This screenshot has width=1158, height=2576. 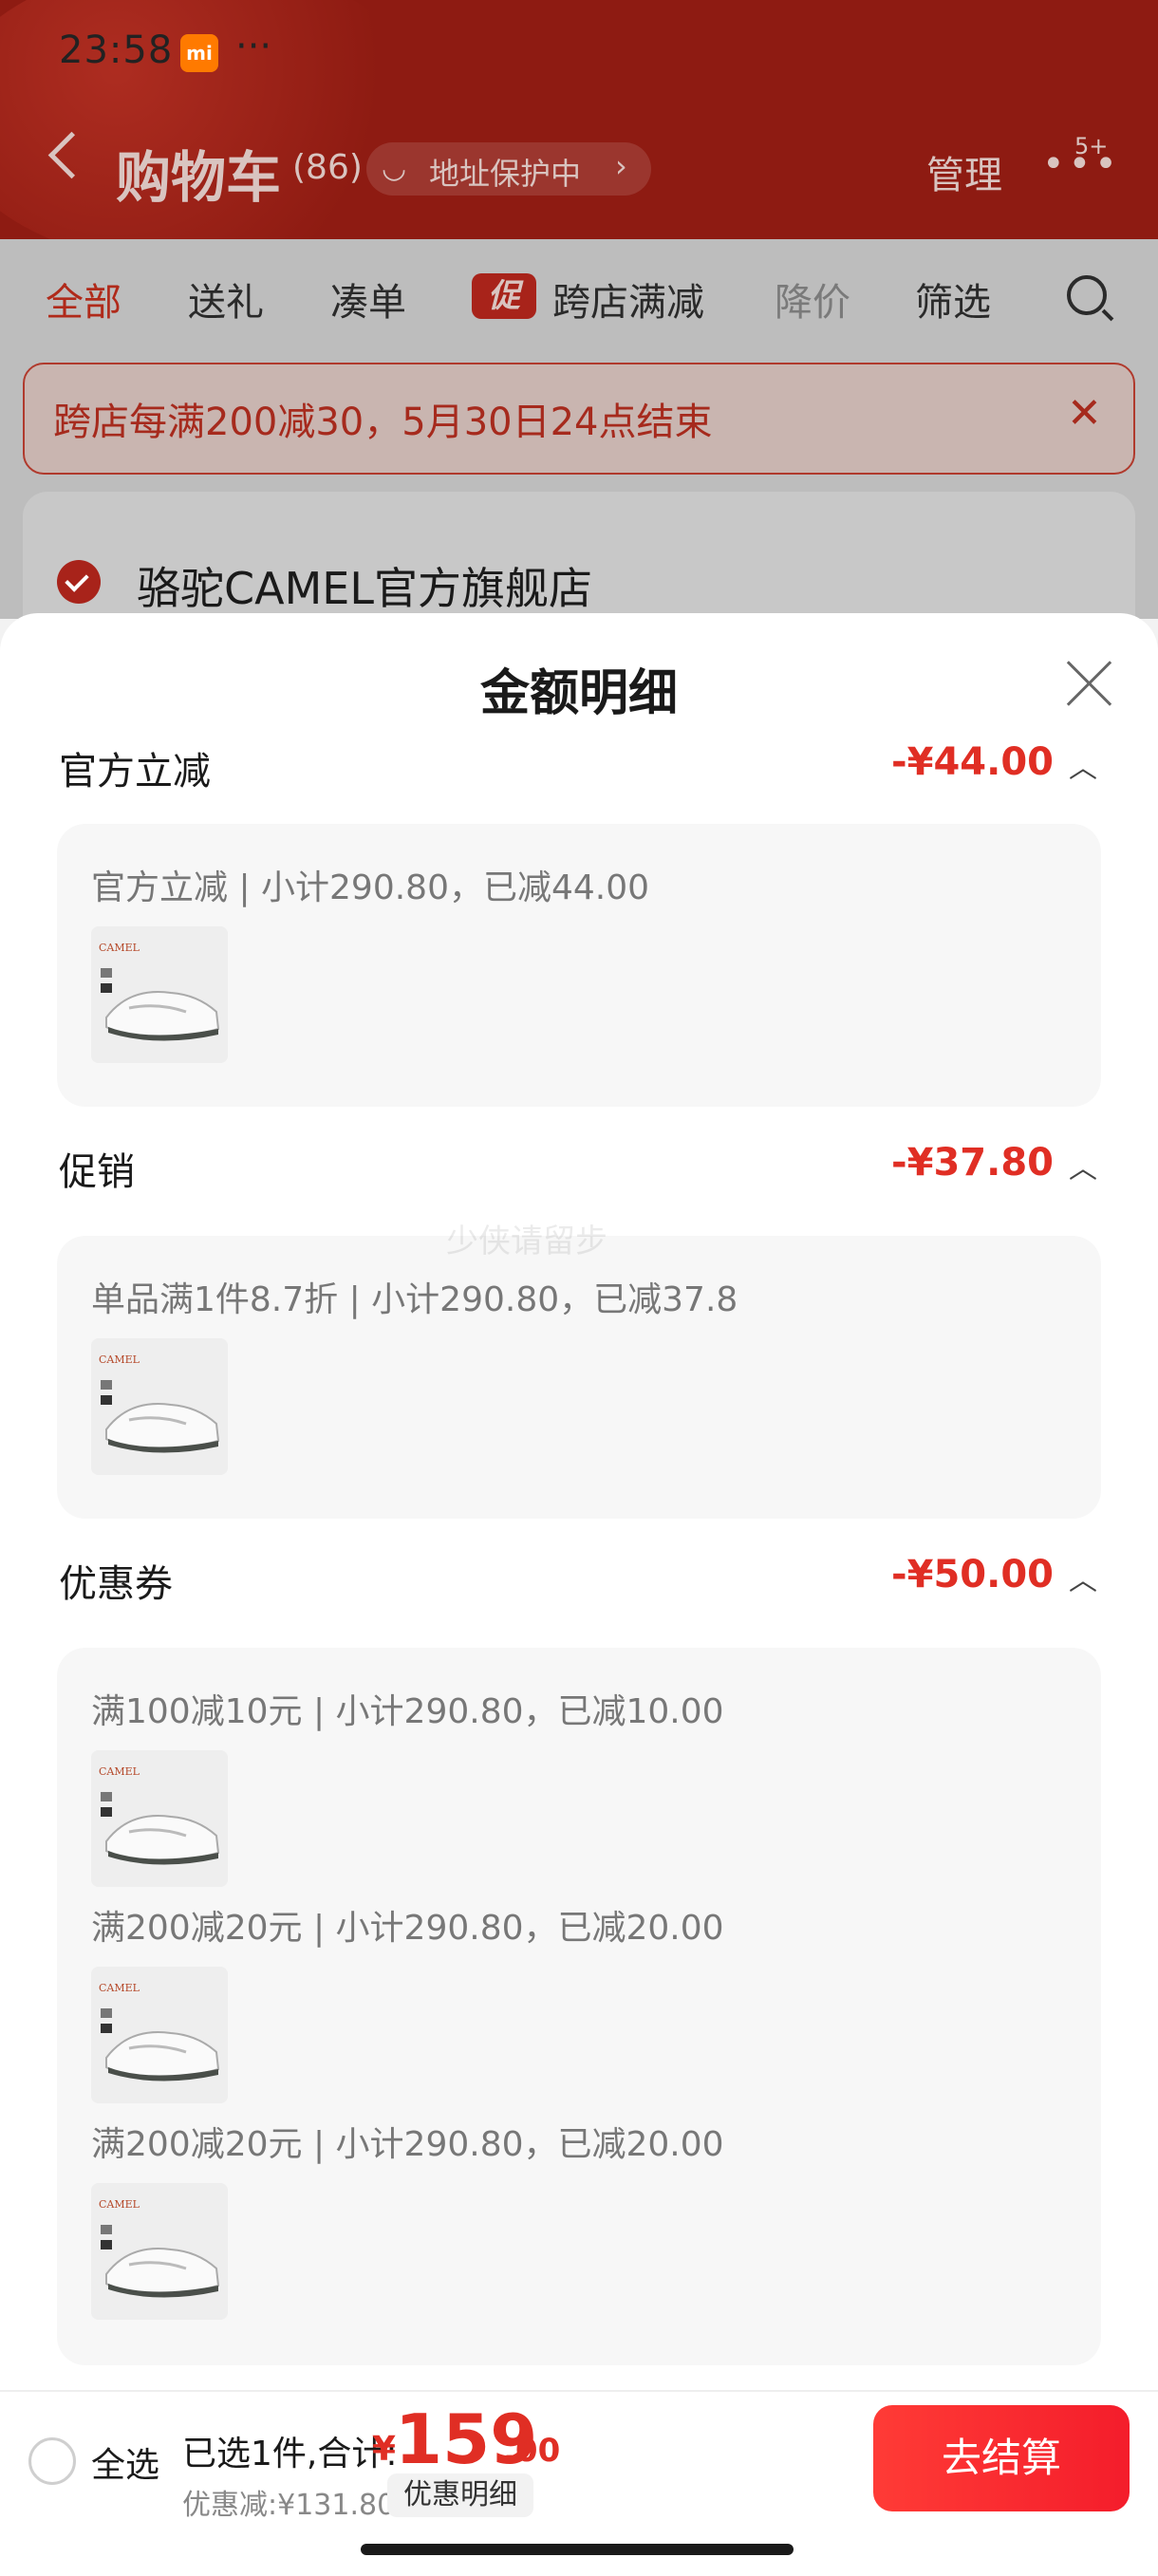 I want to click on sheet-title: 金额明细, so click(x=578, y=694).